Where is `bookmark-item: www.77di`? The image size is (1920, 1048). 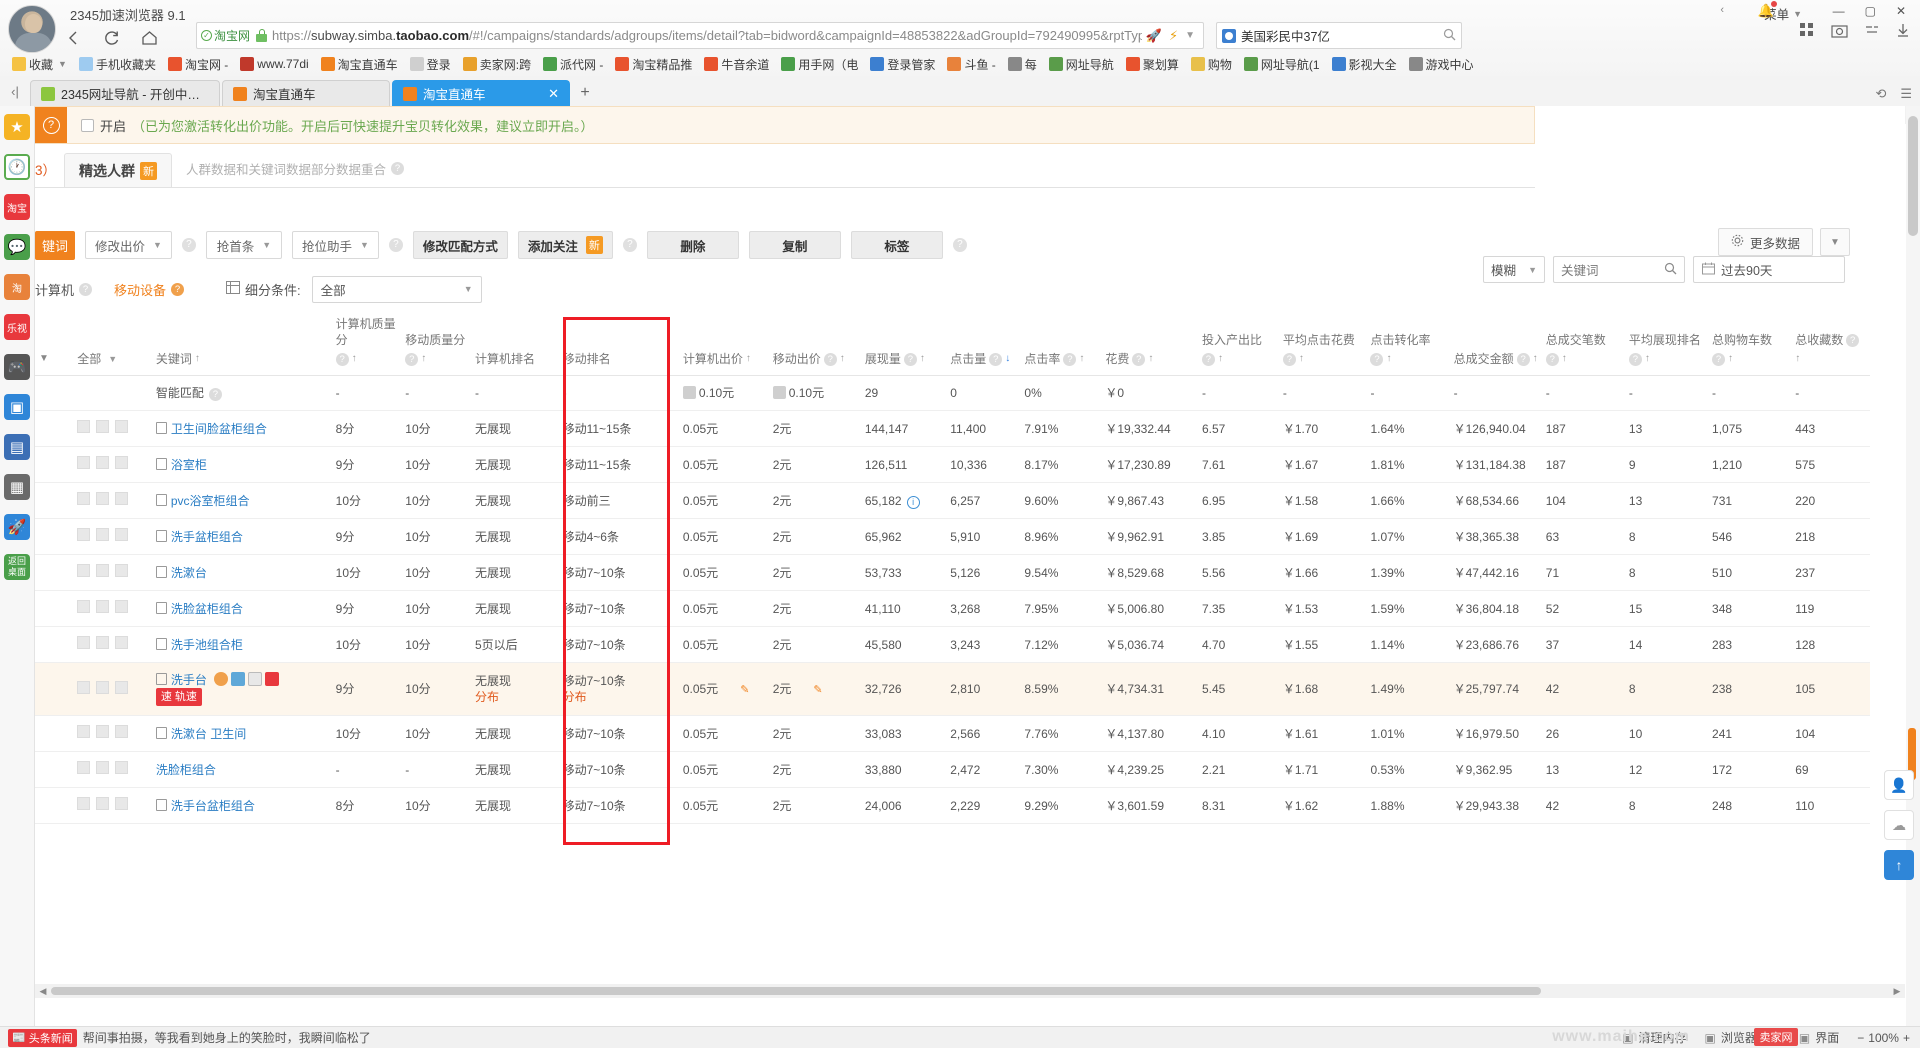
bookmark-item: www.77di is located at coordinates (274, 64).